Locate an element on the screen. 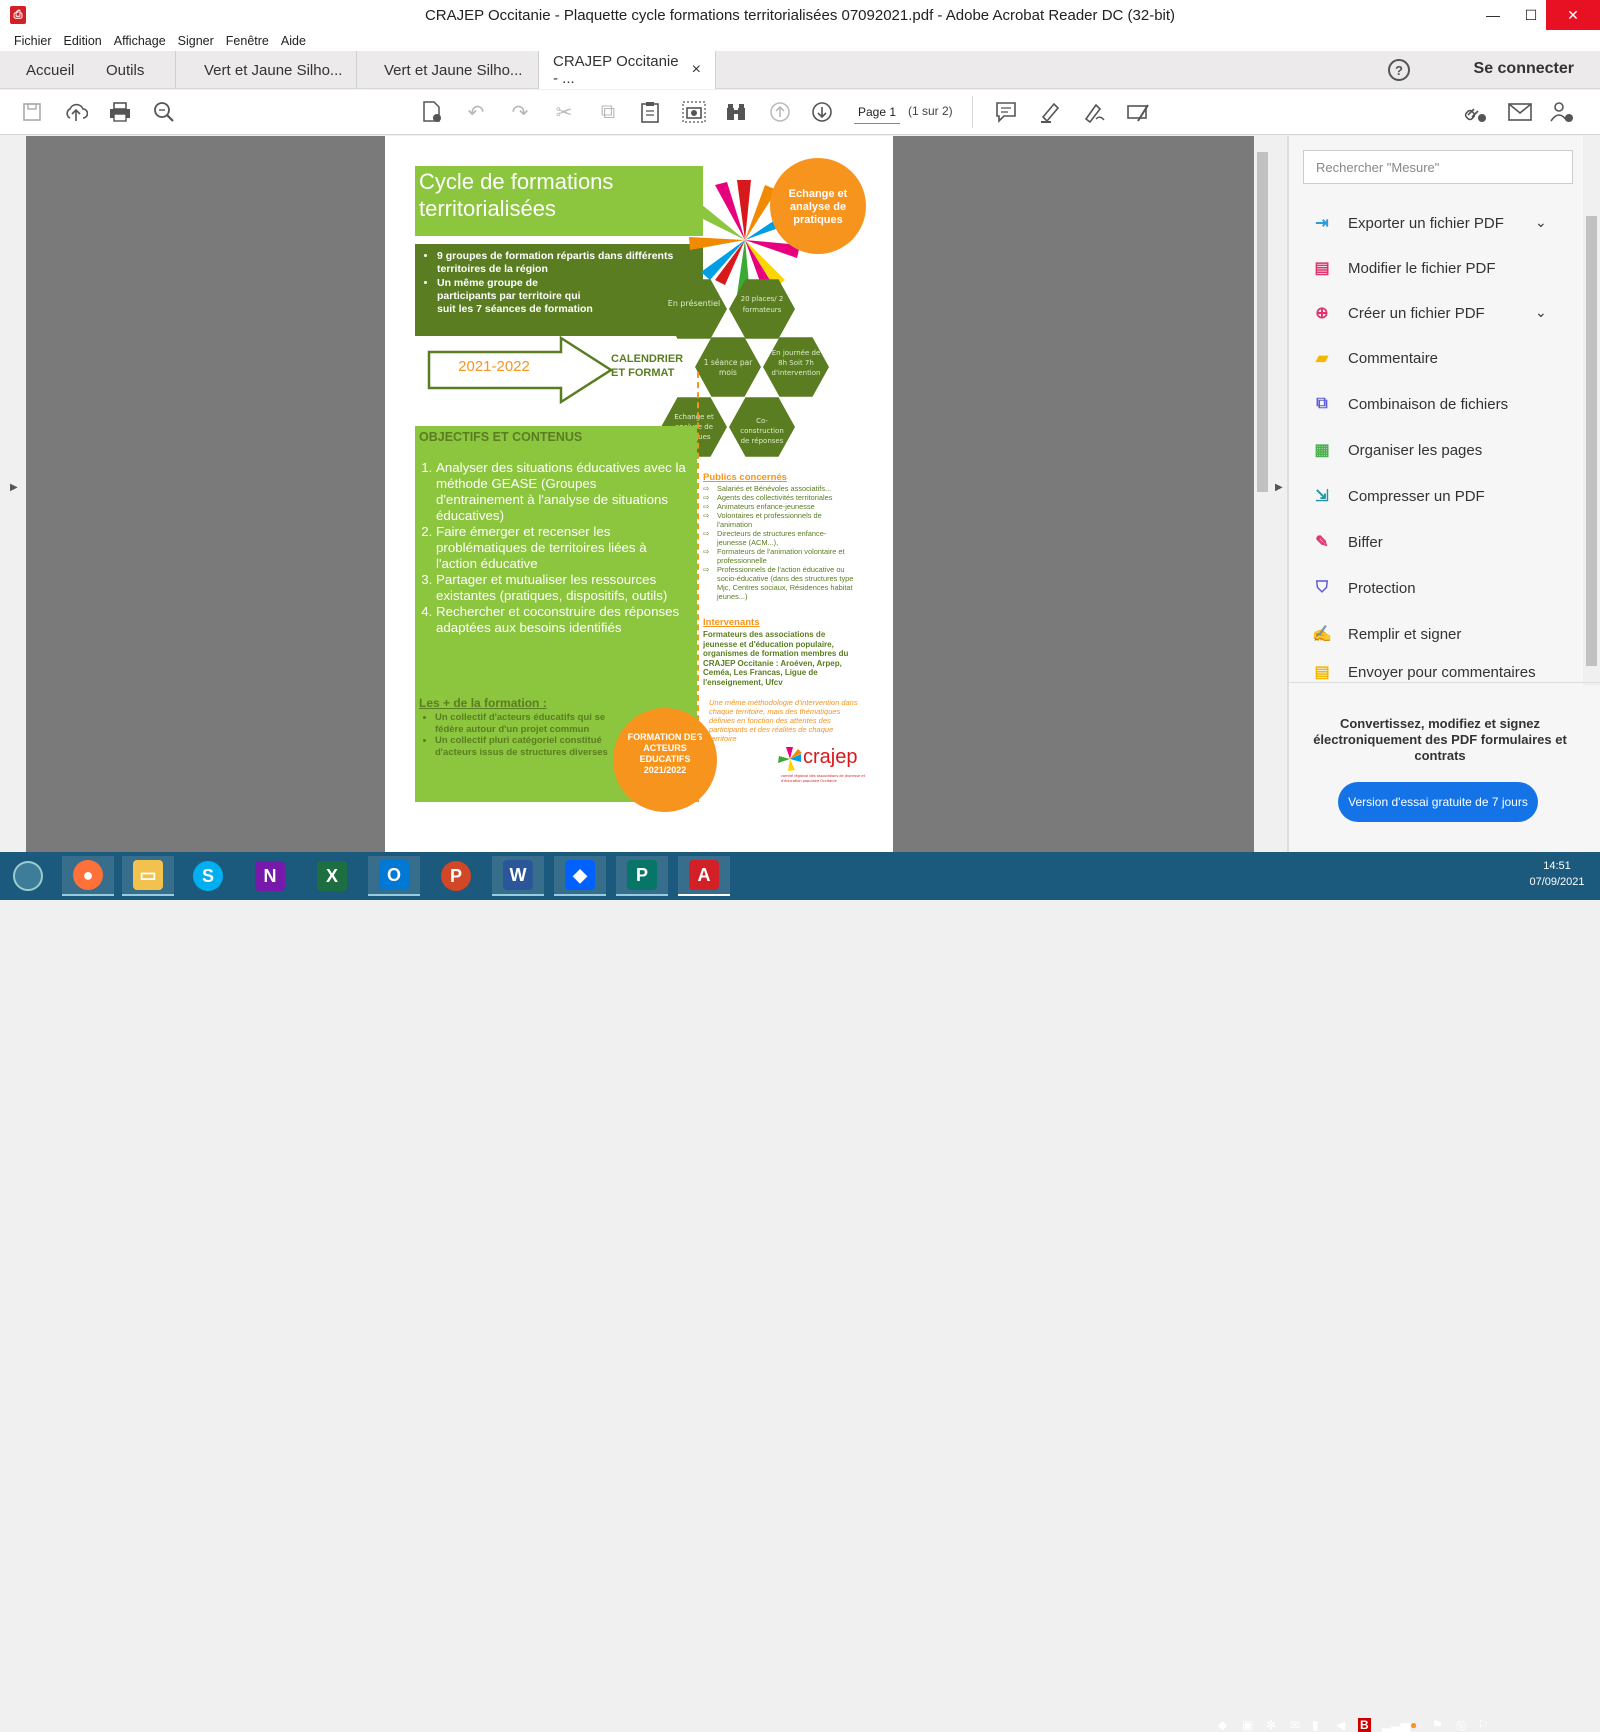 The image size is (1600, 1732). edit-pdf-icon is located at coordinates (432, 112).